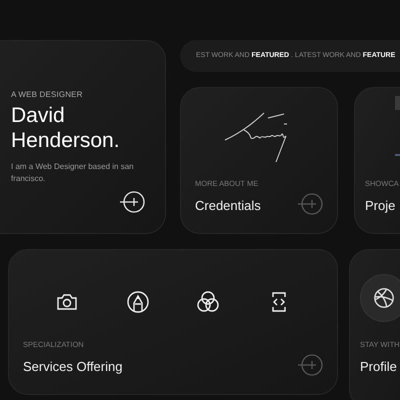 This screenshot has width=400, height=400. I want to click on overlapping-circles-icon, so click(208, 302).